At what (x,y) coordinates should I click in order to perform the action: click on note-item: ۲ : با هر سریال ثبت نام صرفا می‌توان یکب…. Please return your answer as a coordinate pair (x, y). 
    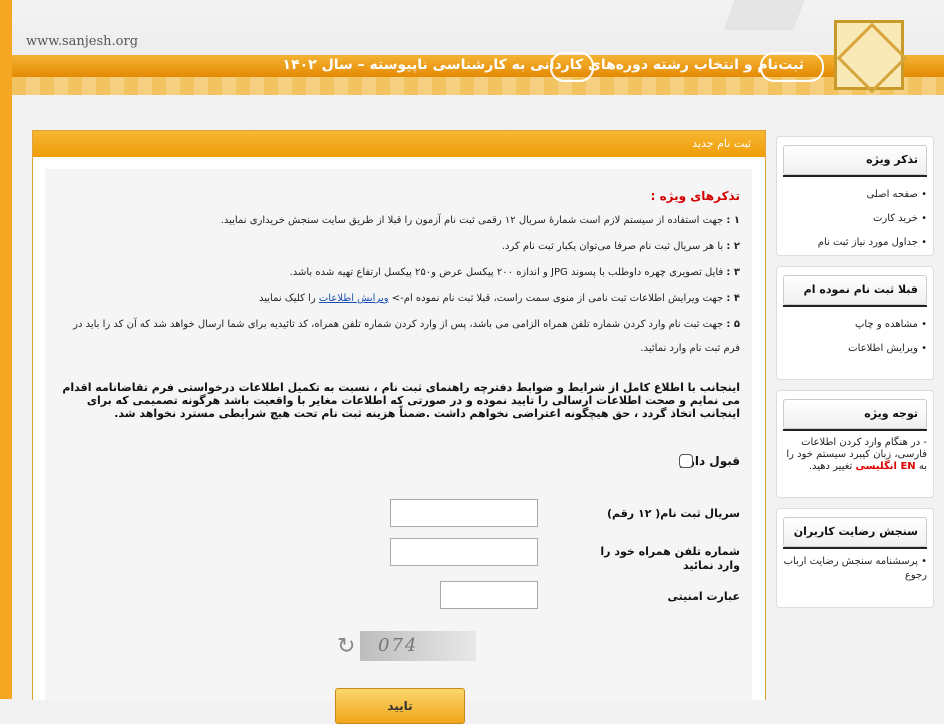
    Looking at the image, I should click on (620, 246).